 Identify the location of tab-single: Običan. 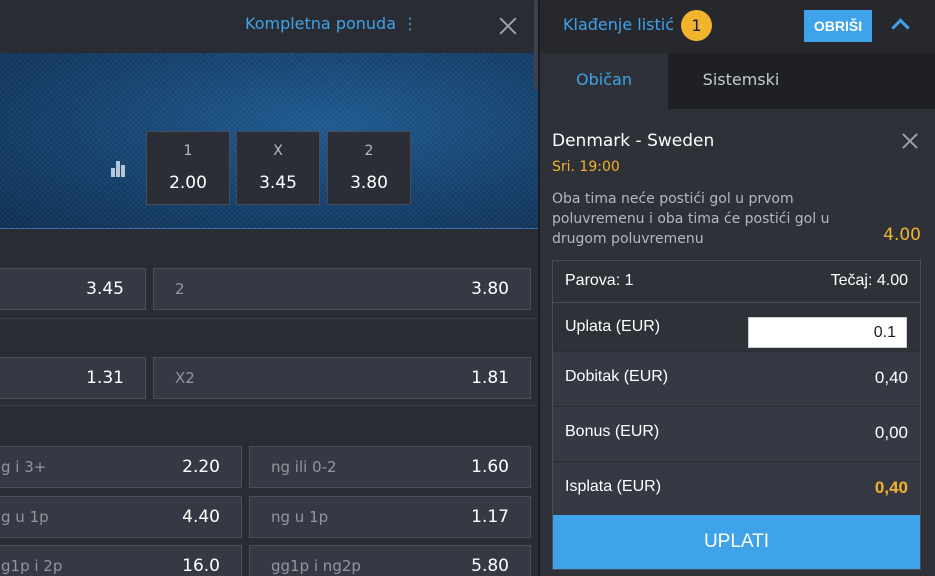
(604, 81).